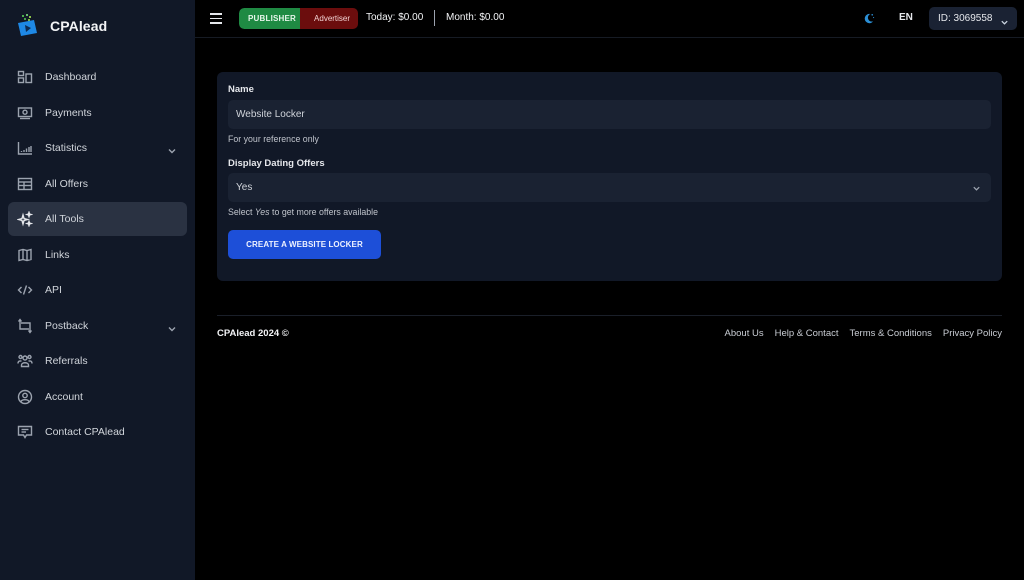  What do you see at coordinates (475, 17) in the screenshot?
I see `month-earnings: Month: $0.00` at bounding box center [475, 17].